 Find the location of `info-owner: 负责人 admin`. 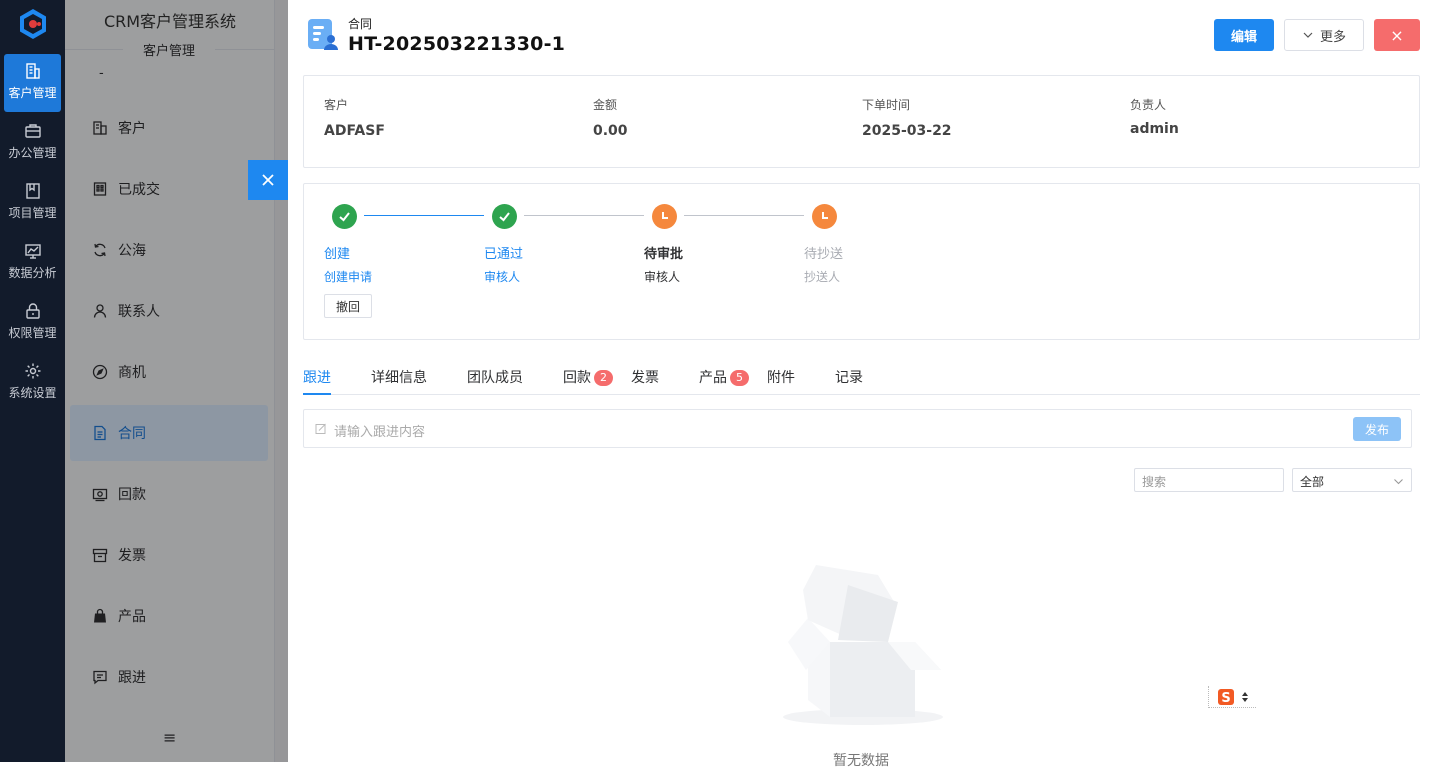

info-owner: 负责人 admin is located at coordinates (1154, 116).